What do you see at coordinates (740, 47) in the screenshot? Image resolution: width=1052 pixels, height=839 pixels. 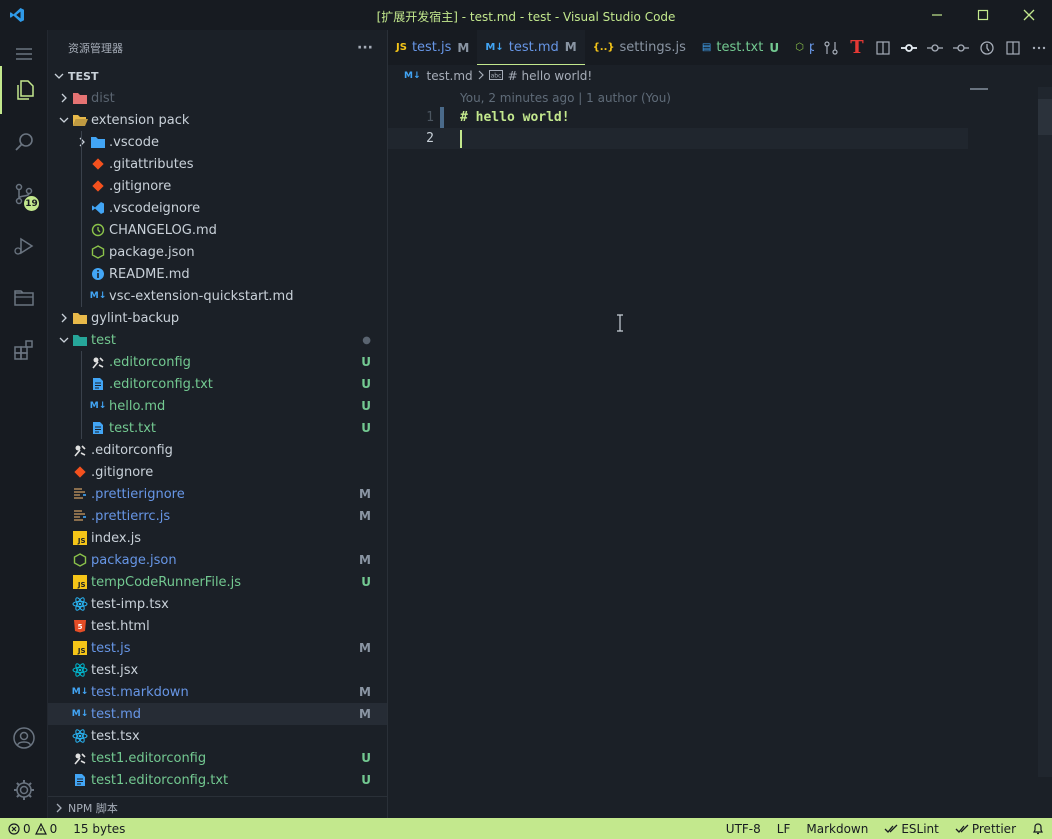 I see `editor-tab: ▤ test.txt U` at bounding box center [740, 47].